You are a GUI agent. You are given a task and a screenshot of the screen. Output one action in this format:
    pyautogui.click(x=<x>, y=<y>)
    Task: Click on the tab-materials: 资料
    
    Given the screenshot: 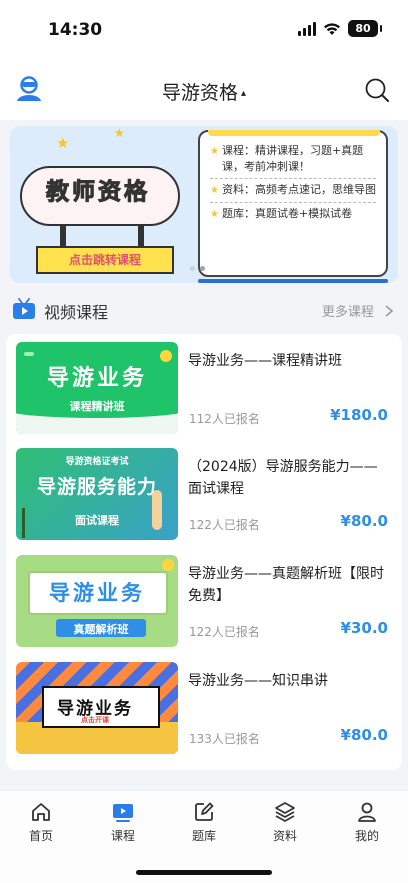 What is the action you would take?
    pyautogui.click(x=285, y=822)
    